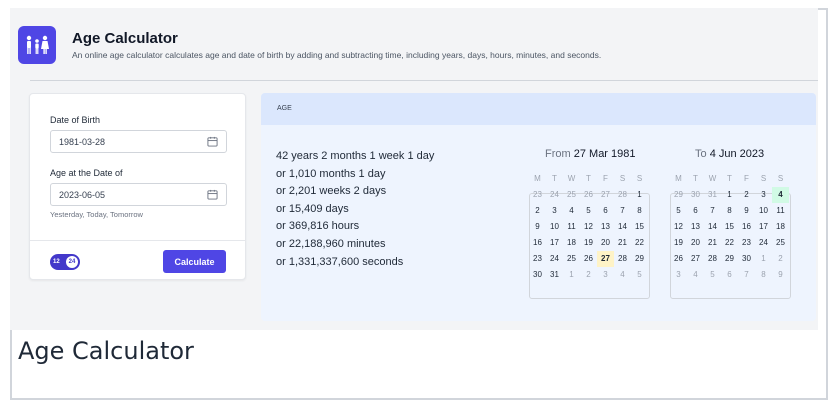 The height and width of the screenshot is (409, 836). Describe the element at coordinates (571, 226) in the screenshot. I see `calendar-day: 11` at that location.